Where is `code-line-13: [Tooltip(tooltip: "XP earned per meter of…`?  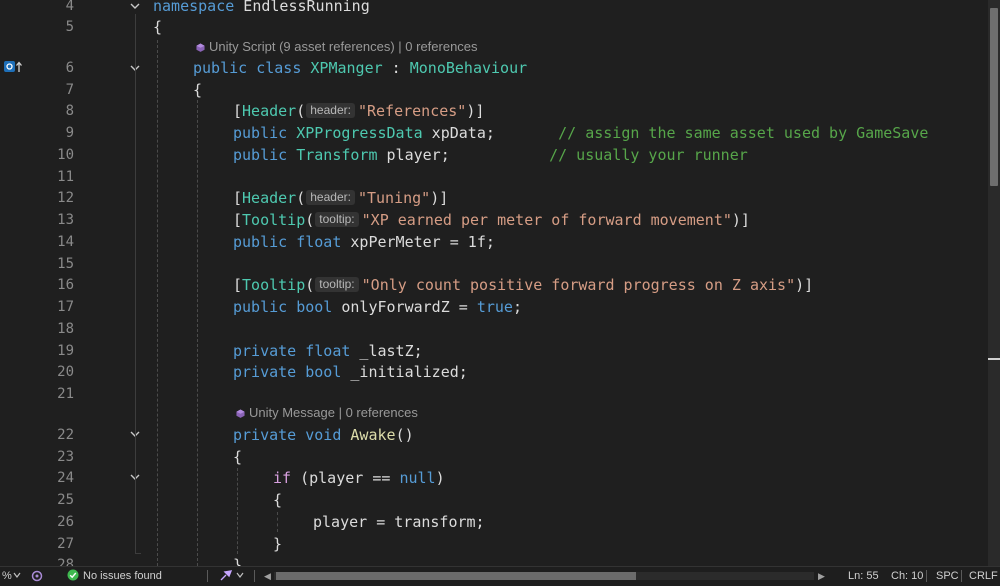
code-line-13: [Tooltip(tooltip: "XP earned per meter of… is located at coordinates (491, 220).